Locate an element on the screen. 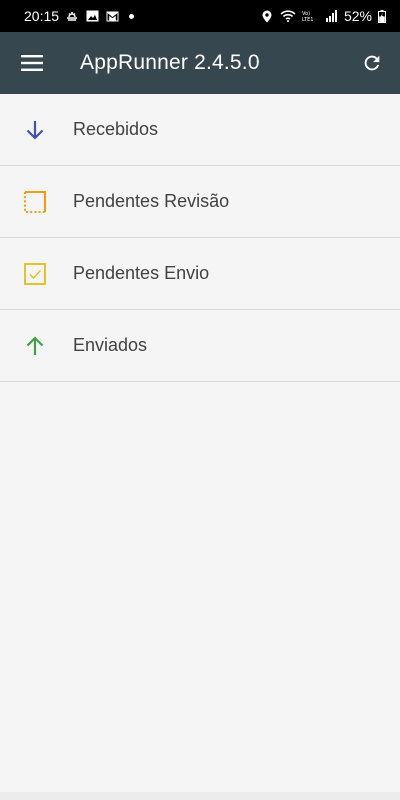 The height and width of the screenshot is (800, 400). checkbox-icon is located at coordinates (35, 274).